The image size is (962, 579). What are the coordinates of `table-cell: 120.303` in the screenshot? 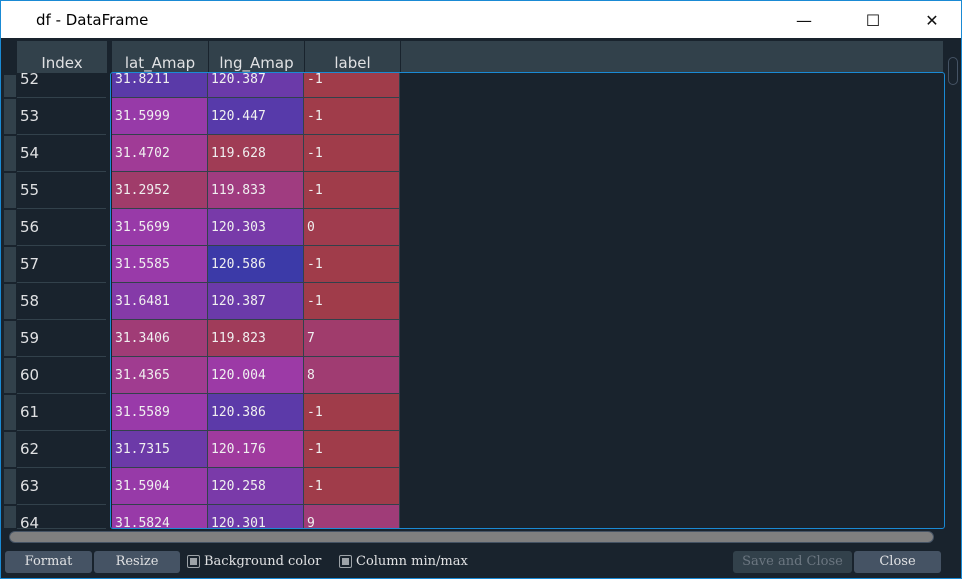 It's located at (256, 227).